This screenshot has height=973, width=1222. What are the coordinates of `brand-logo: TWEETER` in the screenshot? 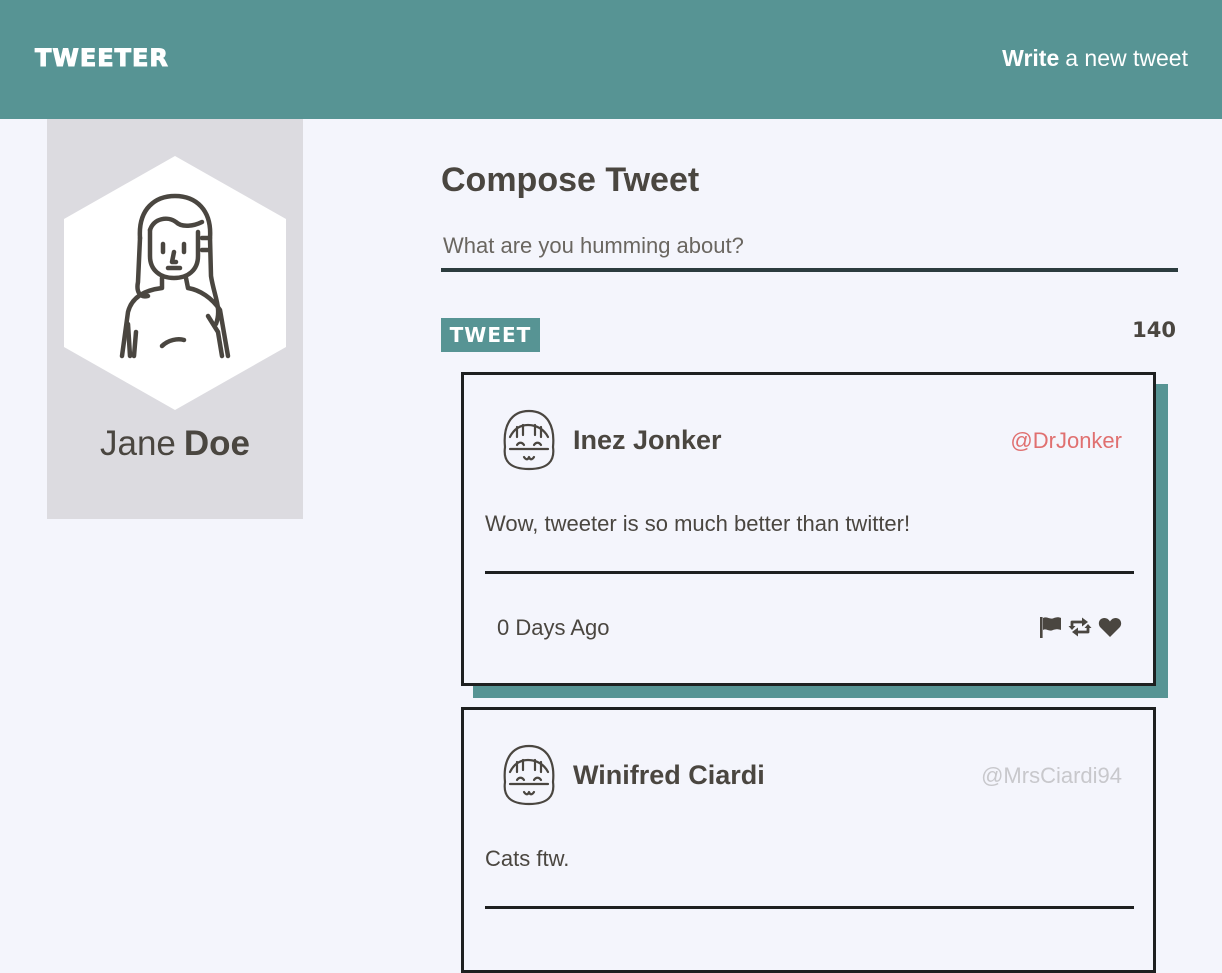 It's located at (102, 58).